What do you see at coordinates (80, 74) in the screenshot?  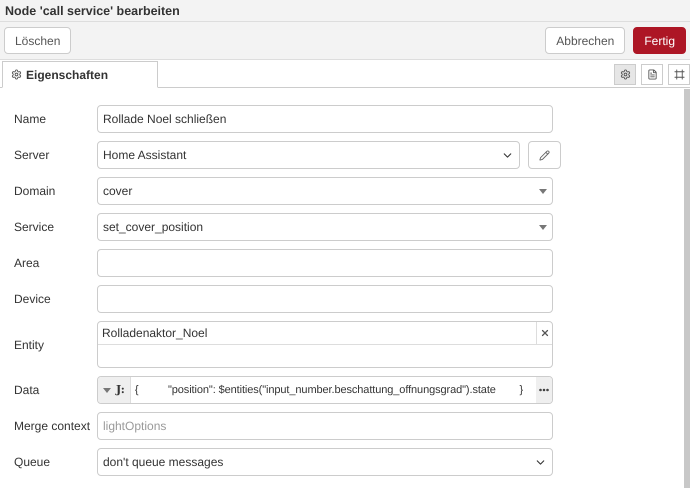 I see `tab: Eigenschaften` at bounding box center [80, 74].